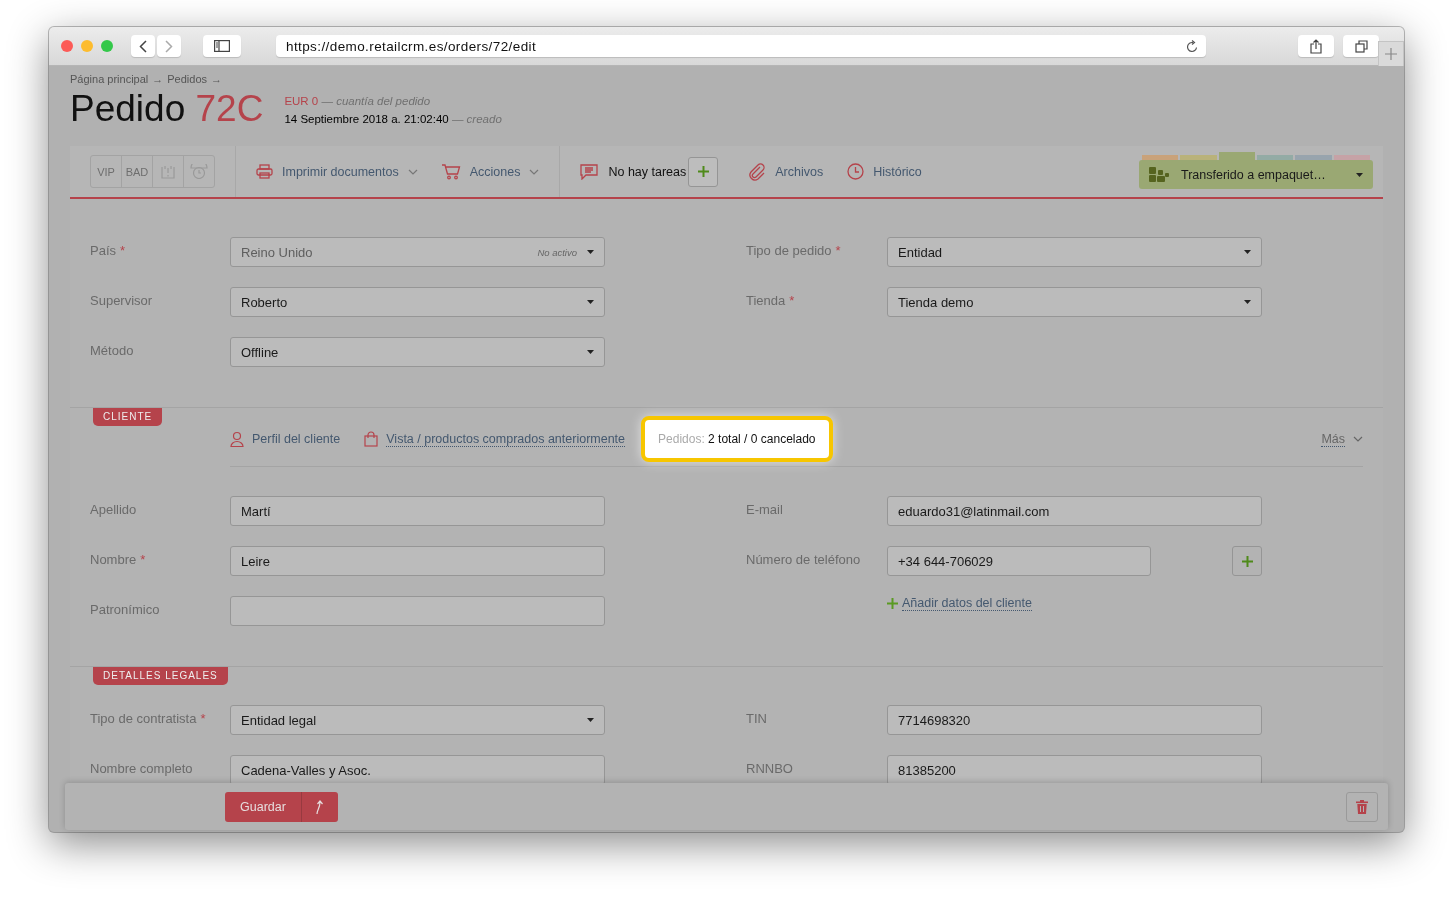 The image size is (1453, 904). What do you see at coordinates (1192, 46) in the screenshot?
I see `reload-icon` at bounding box center [1192, 46].